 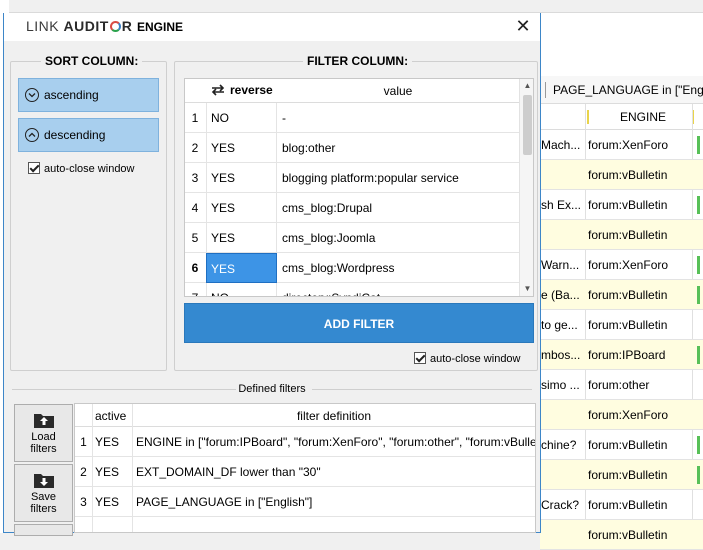 I want to click on row-number: 4, so click(x=195, y=208).